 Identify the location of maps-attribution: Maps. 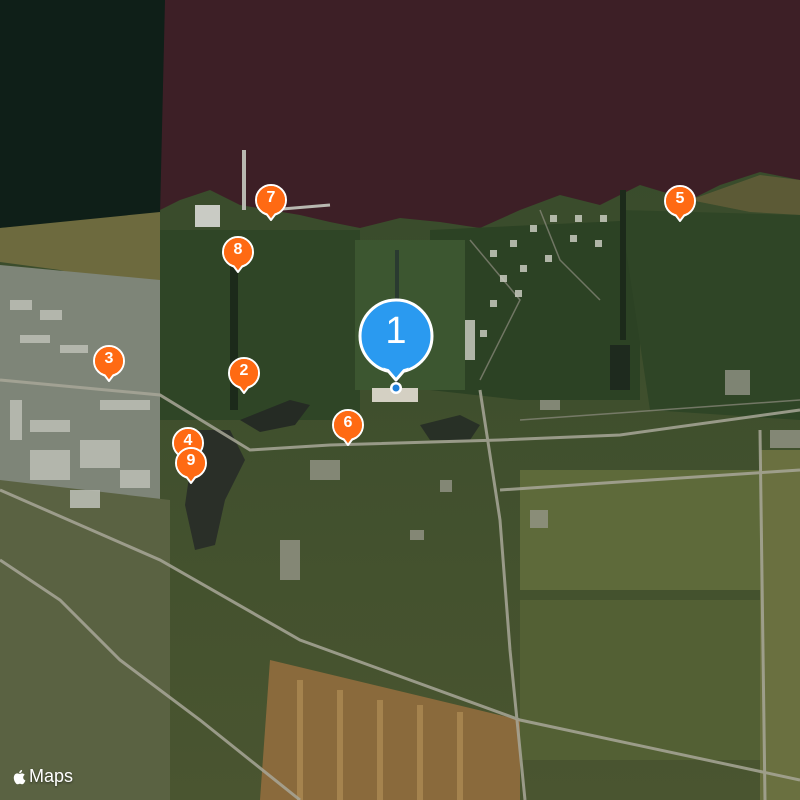
(42, 776).